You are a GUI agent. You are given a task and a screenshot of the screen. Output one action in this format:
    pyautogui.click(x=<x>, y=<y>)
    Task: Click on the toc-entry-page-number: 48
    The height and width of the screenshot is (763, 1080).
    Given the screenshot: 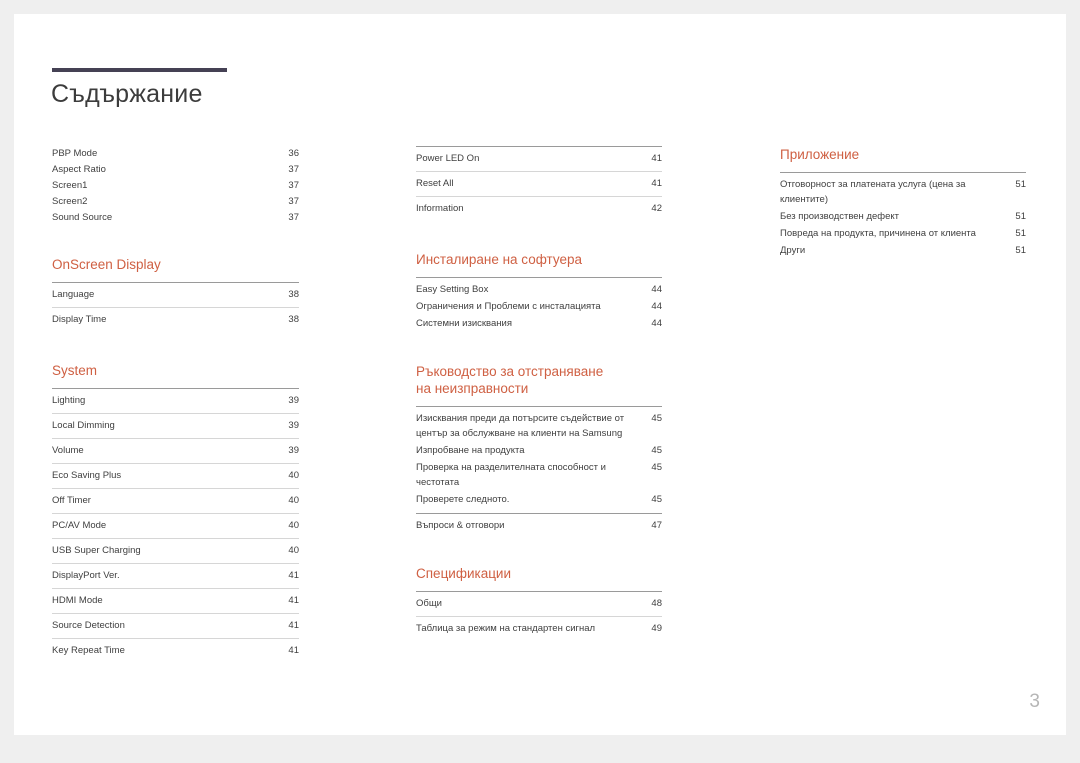 What is the action you would take?
    pyautogui.click(x=656, y=603)
    